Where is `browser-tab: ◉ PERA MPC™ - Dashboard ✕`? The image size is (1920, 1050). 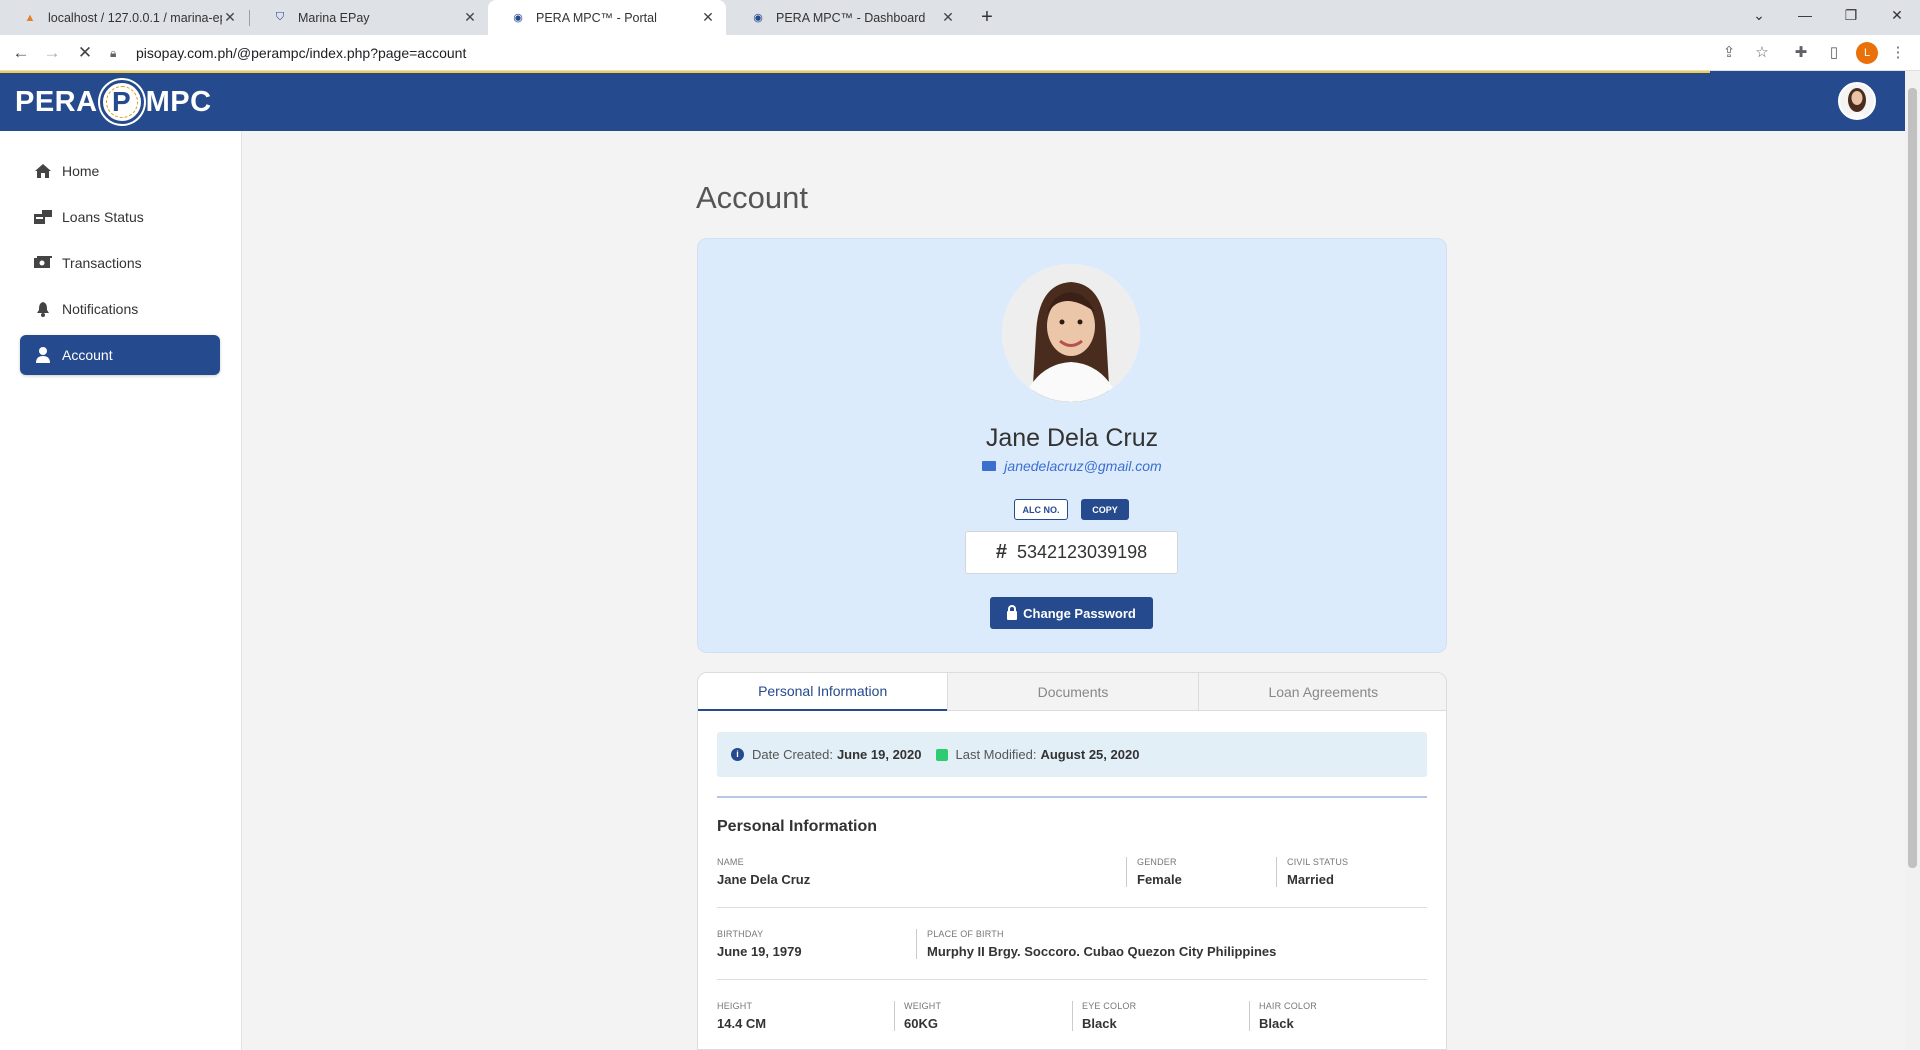
browser-tab: ◉ PERA MPC™ - Dashboard ✕ is located at coordinates (847, 17).